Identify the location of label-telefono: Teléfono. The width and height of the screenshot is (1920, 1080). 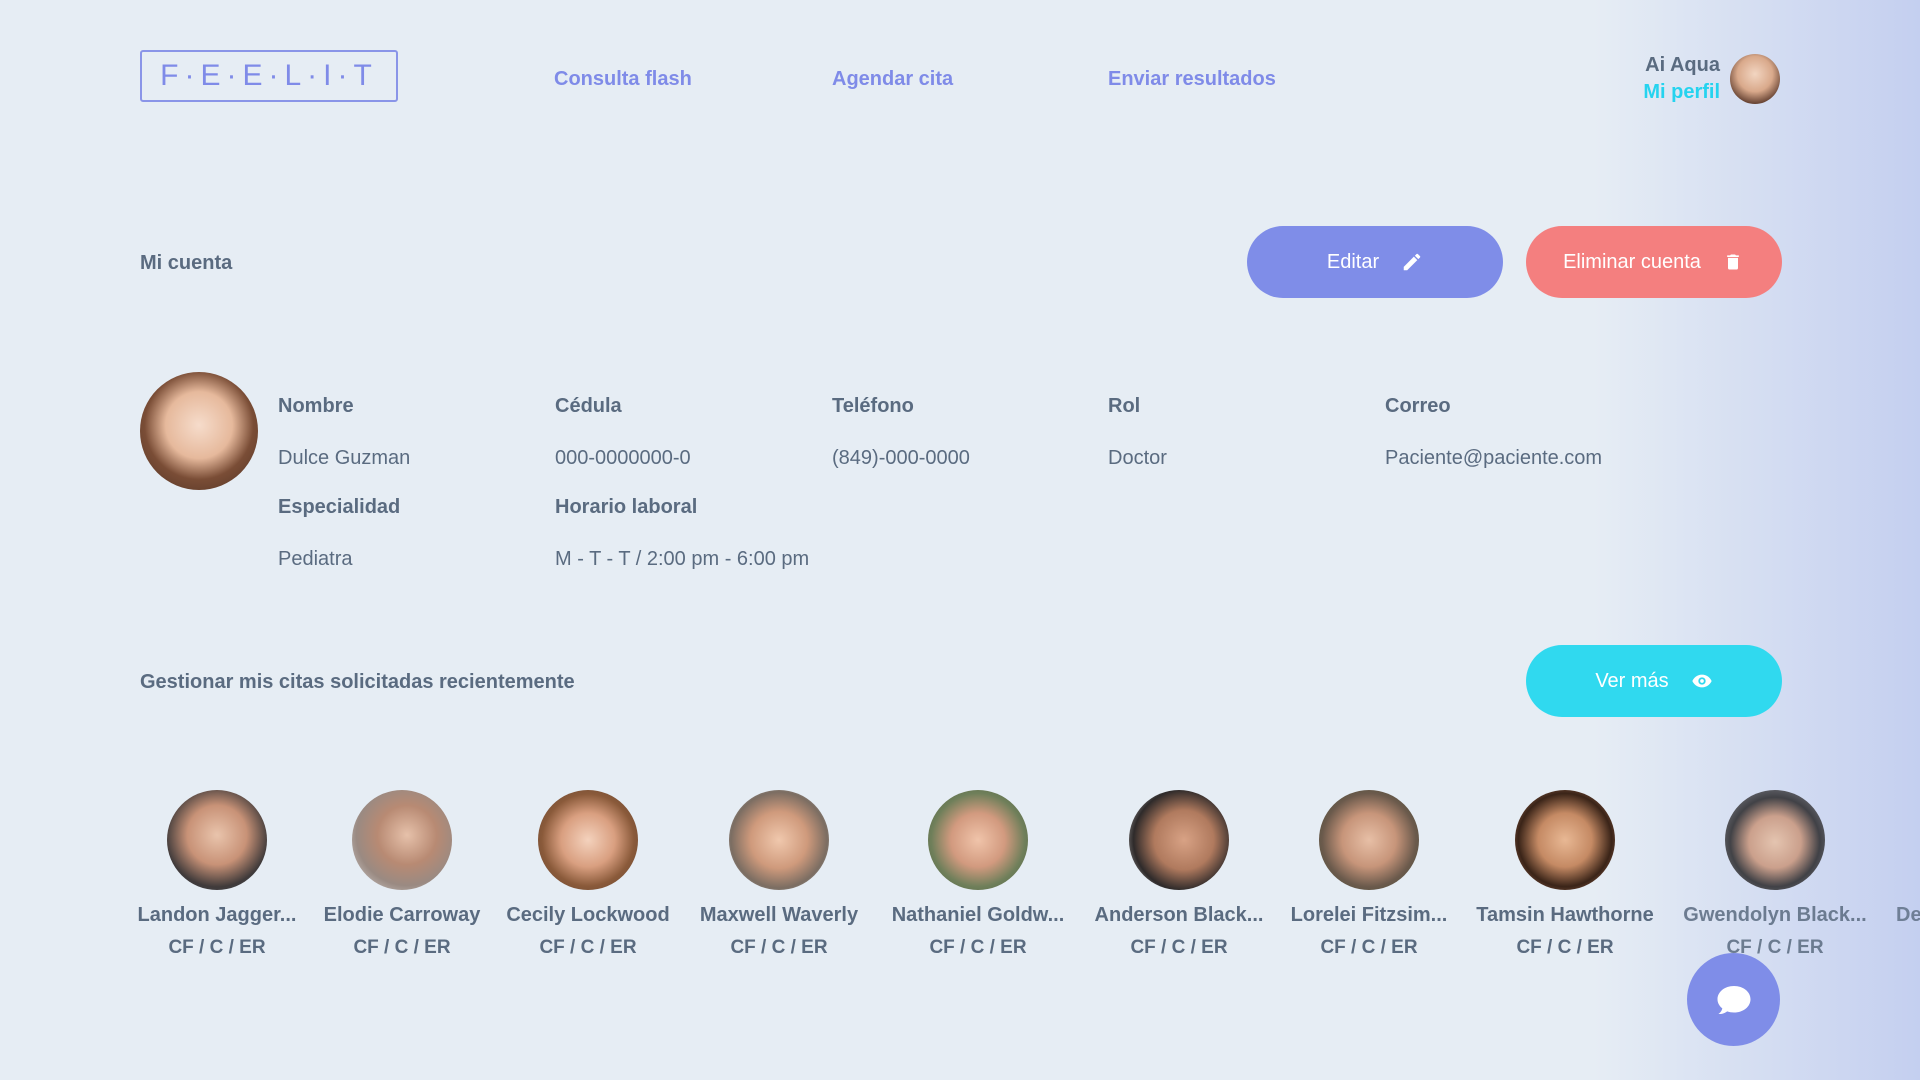
(873, 406).